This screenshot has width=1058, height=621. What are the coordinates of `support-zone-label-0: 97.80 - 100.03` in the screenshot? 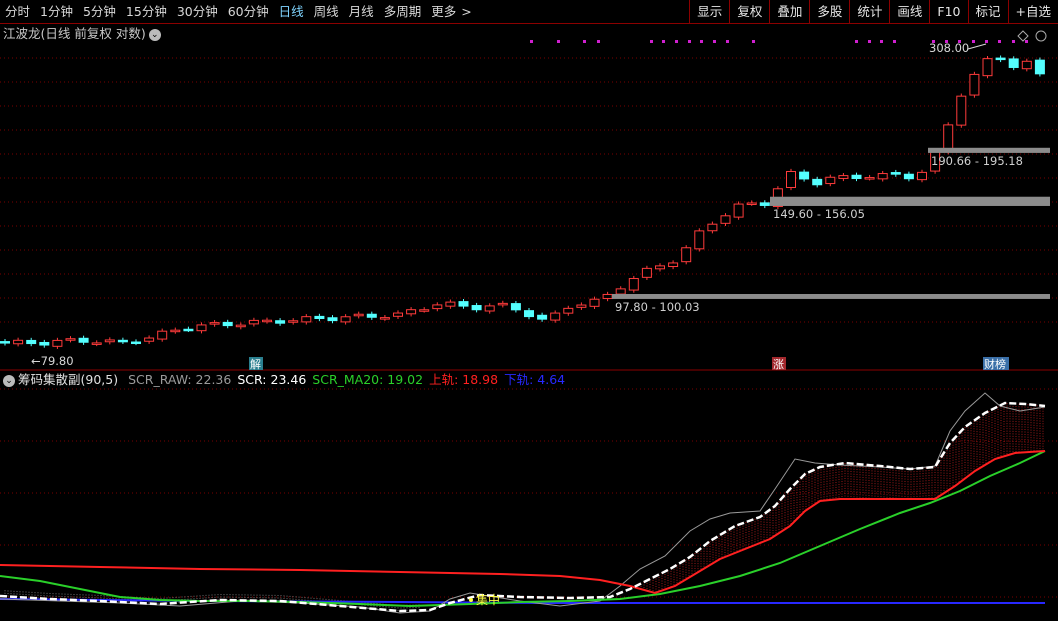 It's located at (657, 307).